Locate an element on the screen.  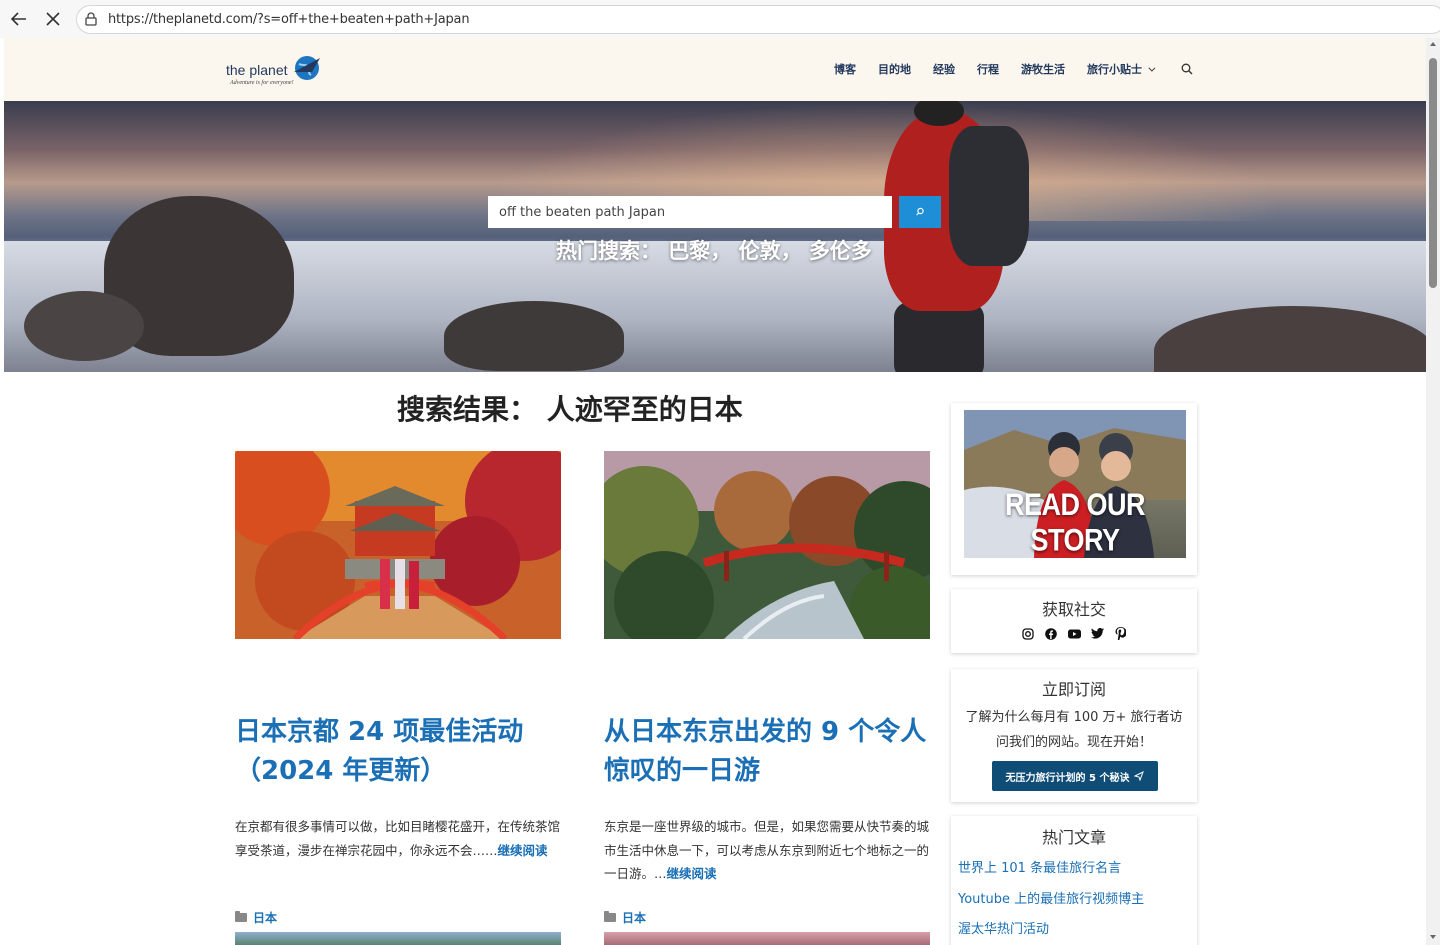
twitter-icon is located at coordinates (1097, 633).